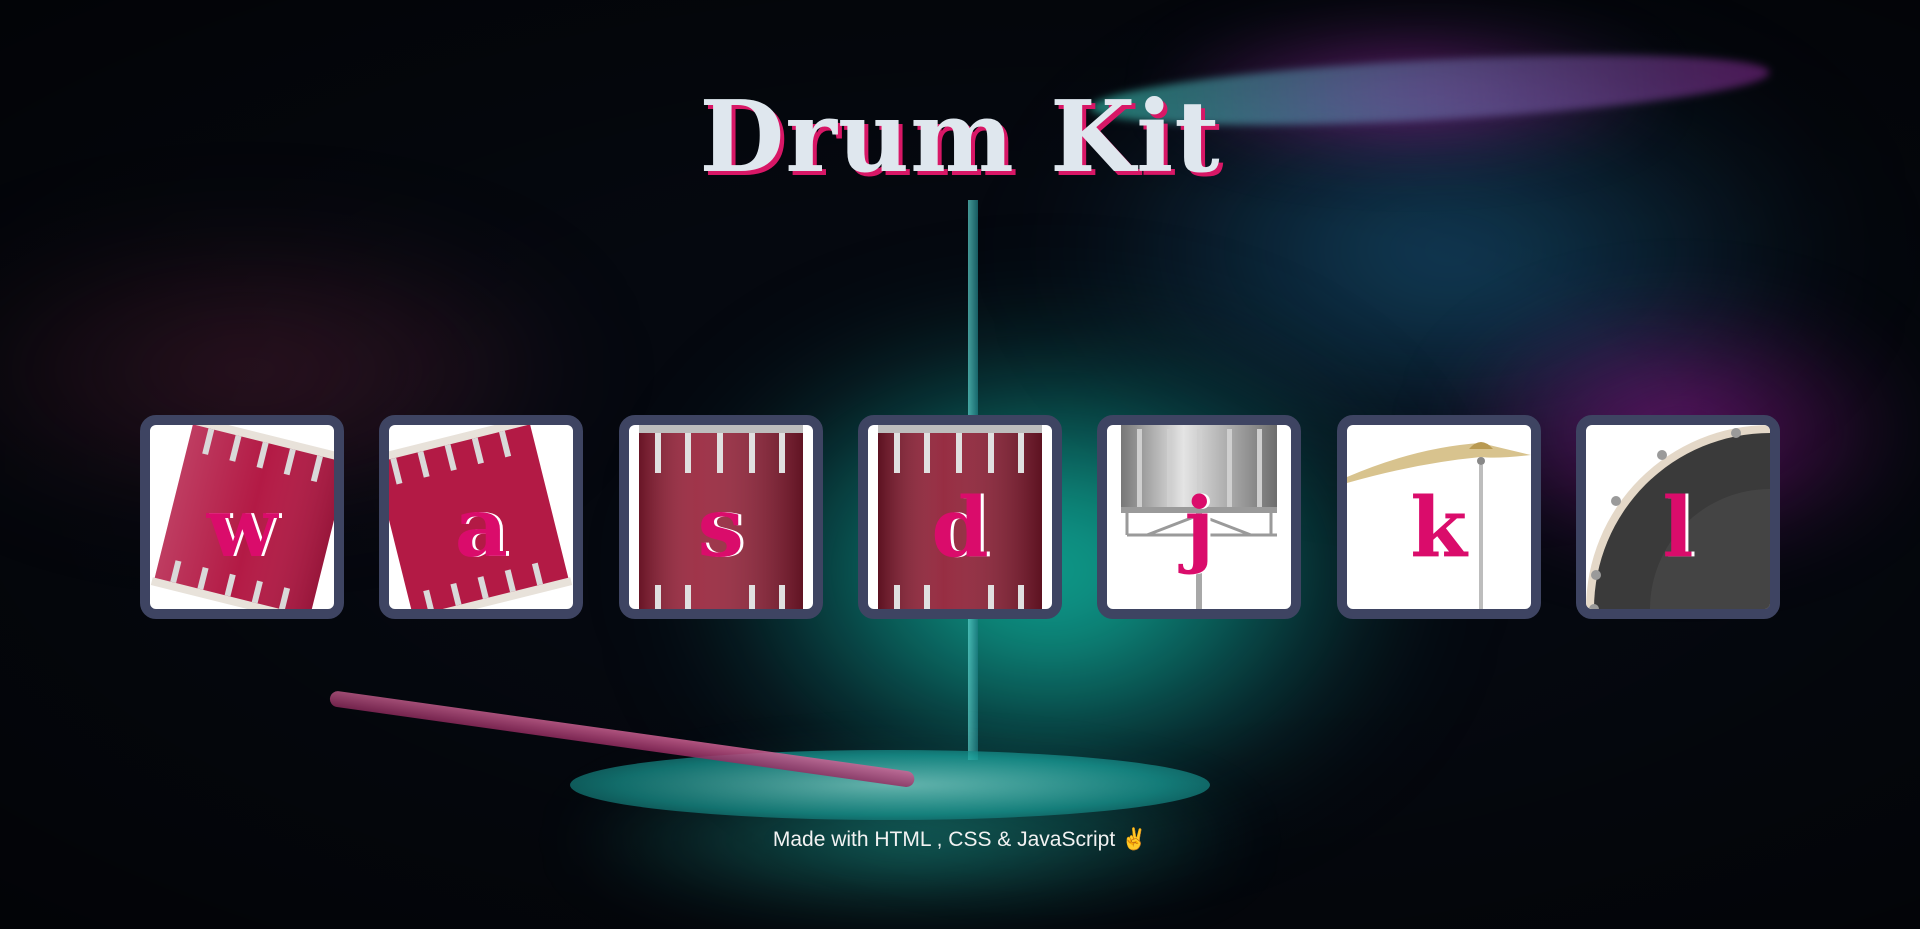  I want to click on drum-key-s: s, so click(720, 517).